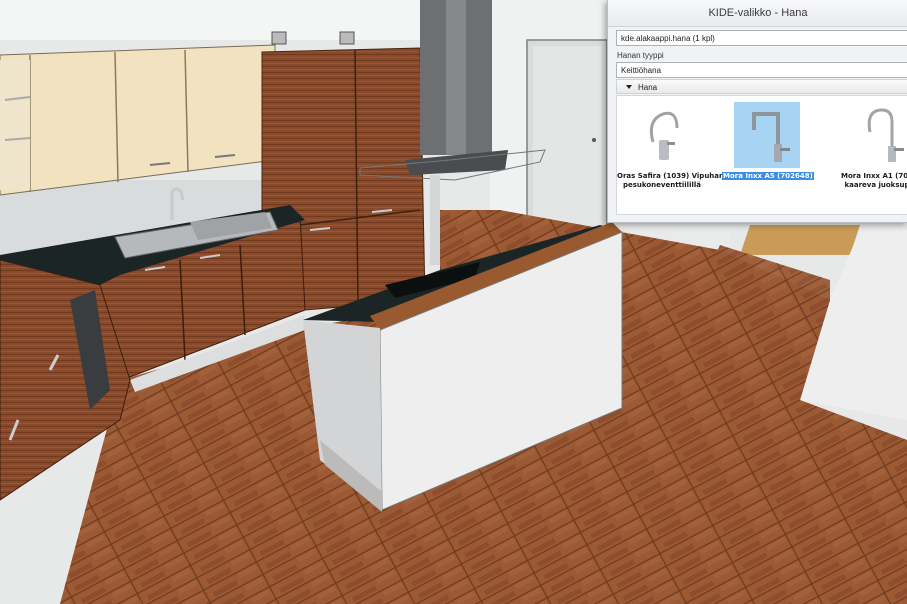  I want to click on faucet-caption-line1: Mora Inxx A1 (702, so click(874, 176).